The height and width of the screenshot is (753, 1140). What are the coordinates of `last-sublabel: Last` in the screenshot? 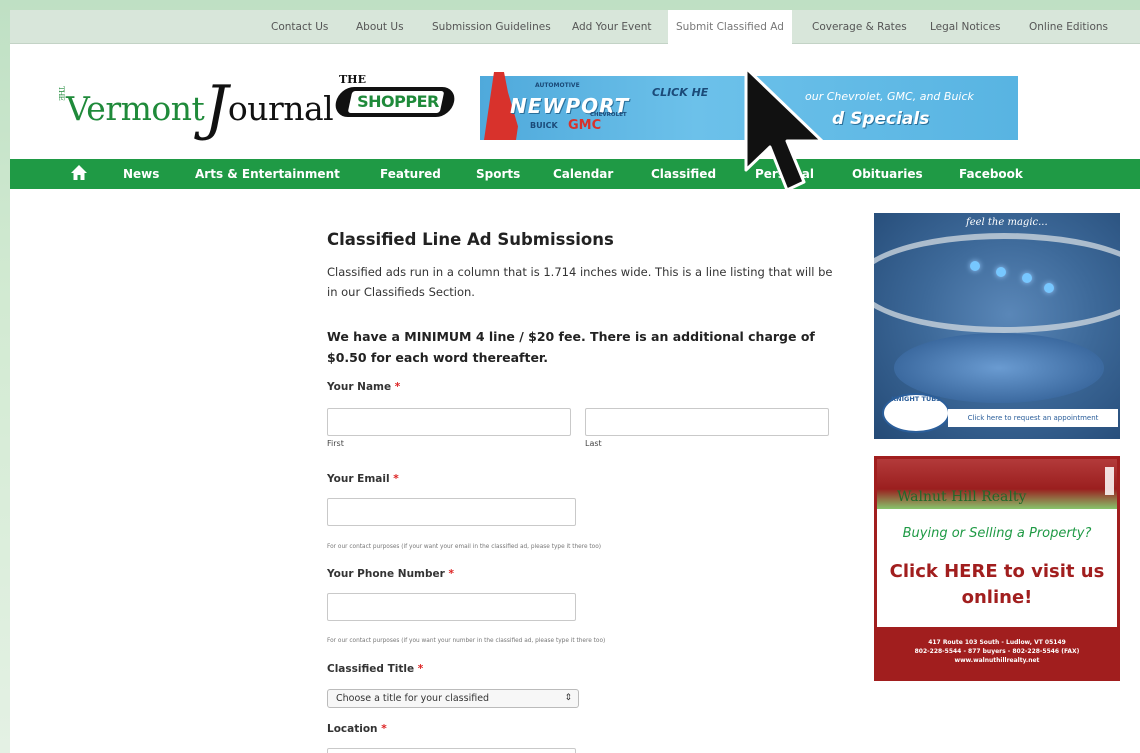 It's located at (593, 443).